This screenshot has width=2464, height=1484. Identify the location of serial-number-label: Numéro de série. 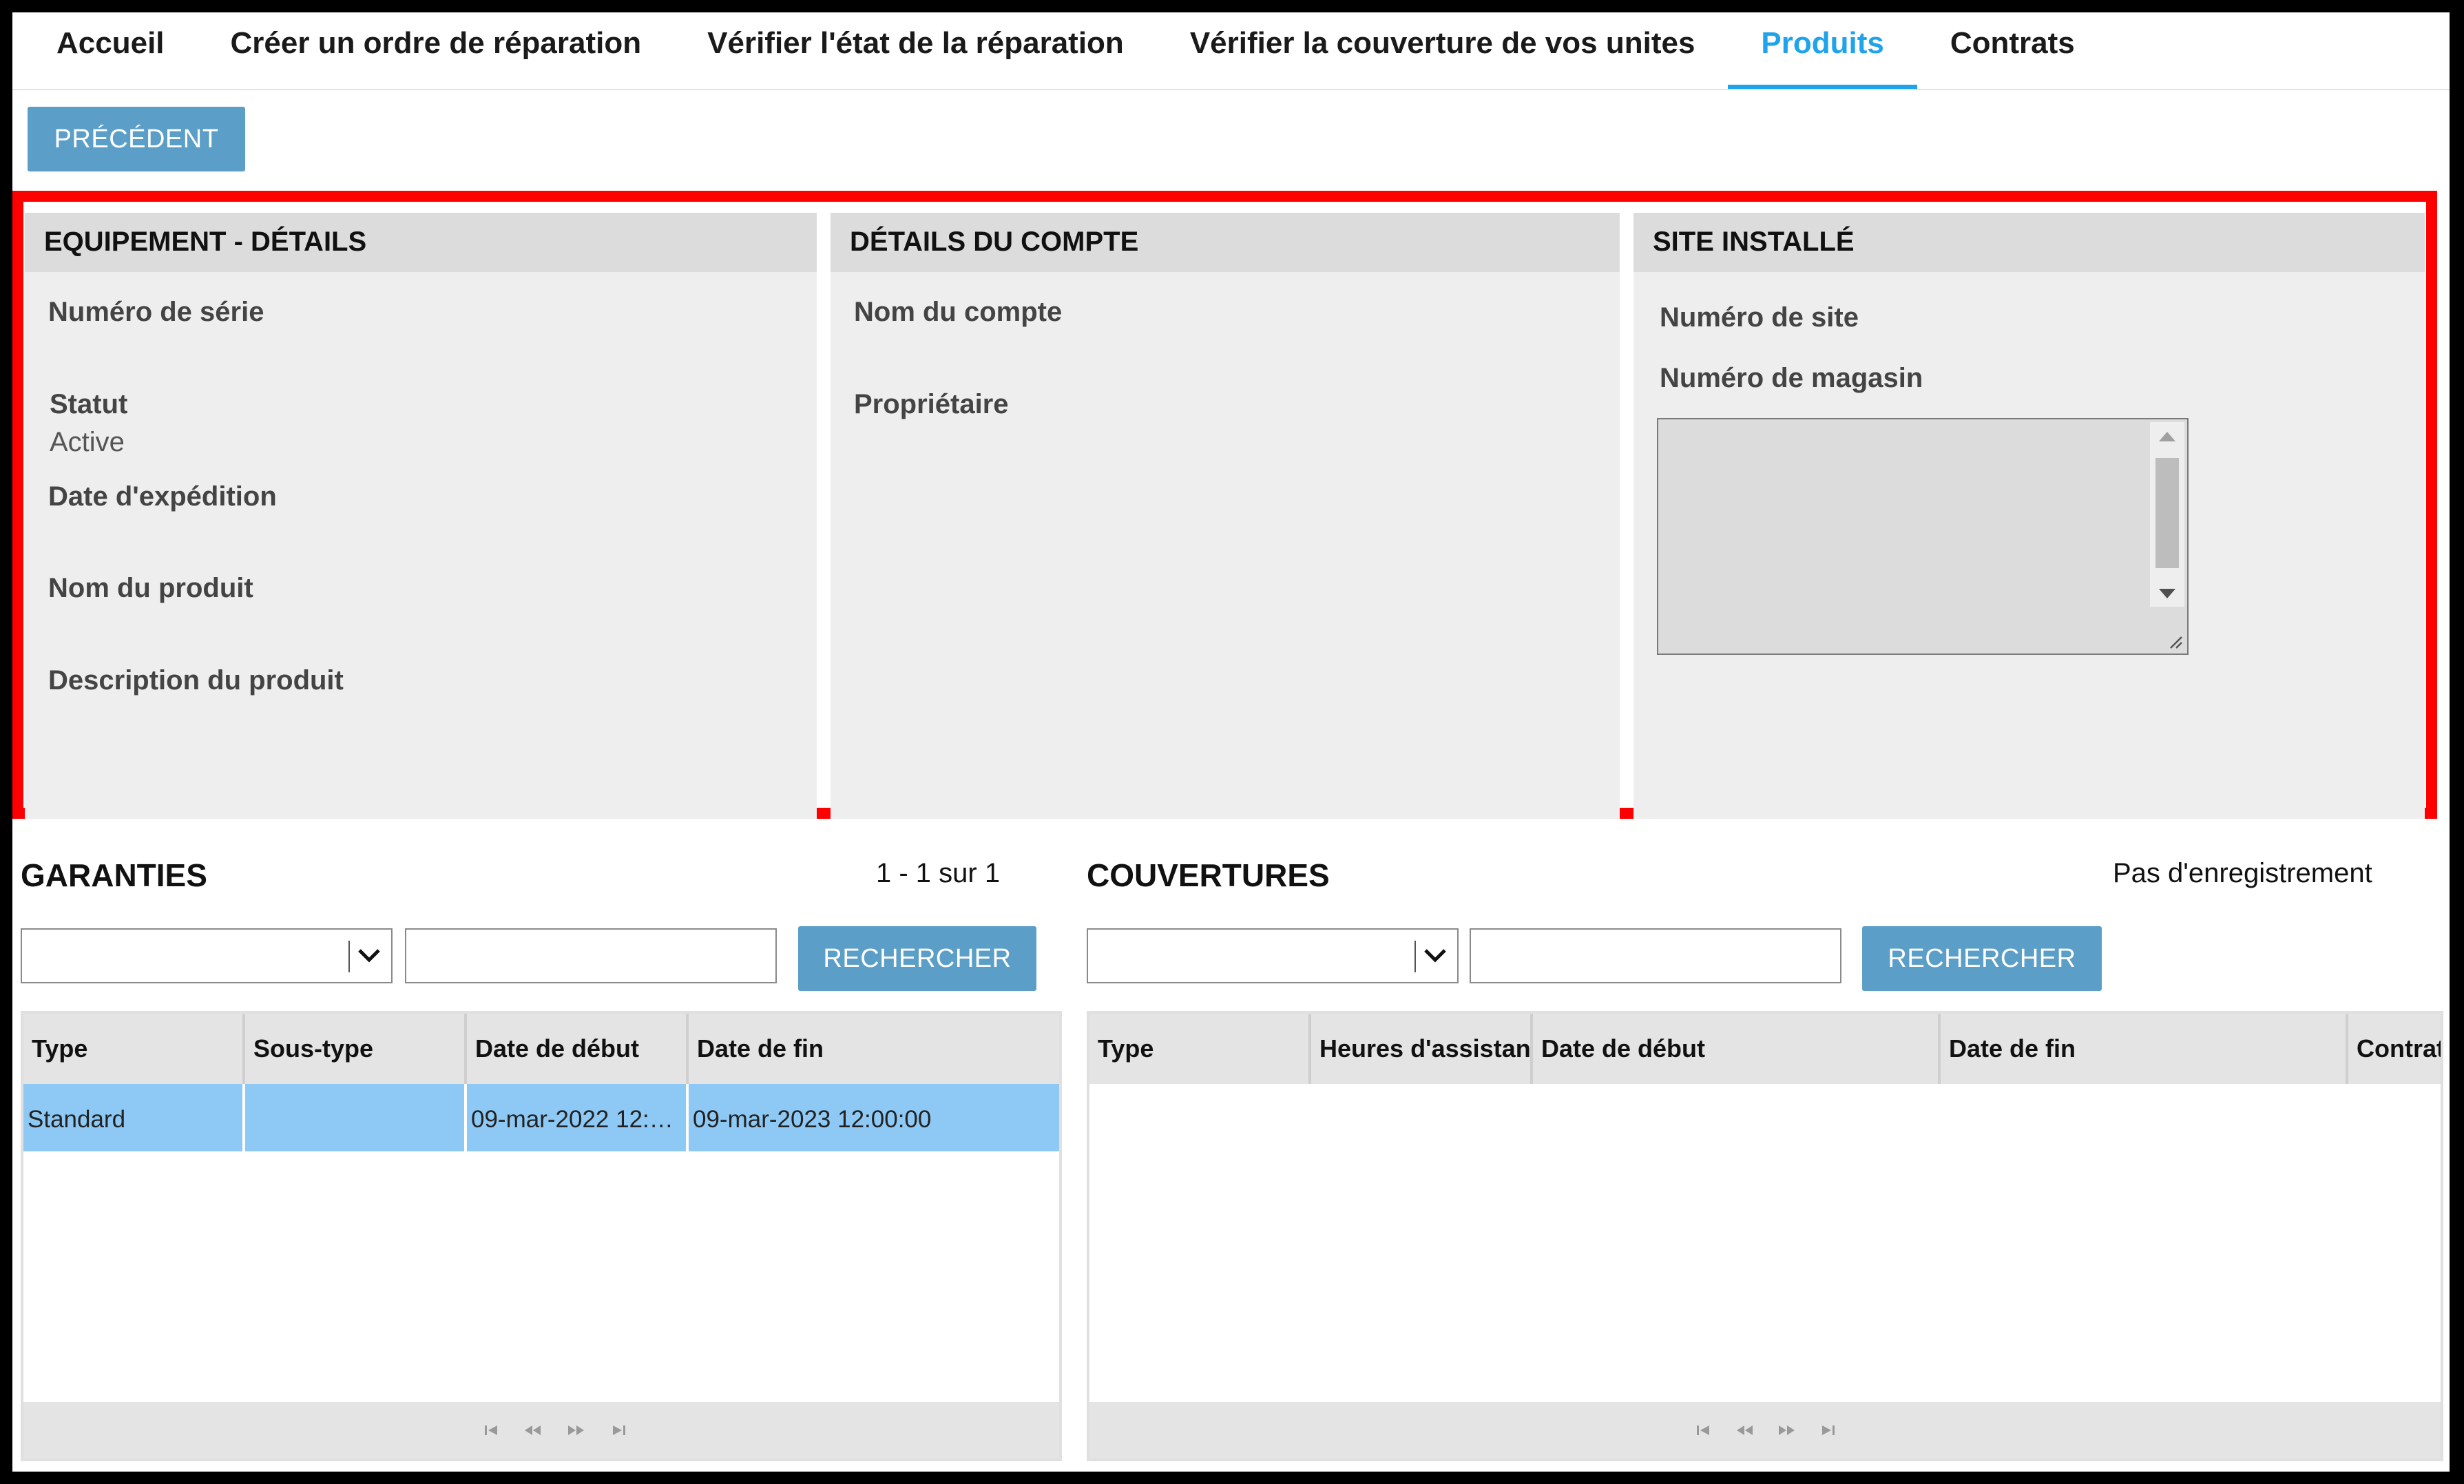
(156, 312).